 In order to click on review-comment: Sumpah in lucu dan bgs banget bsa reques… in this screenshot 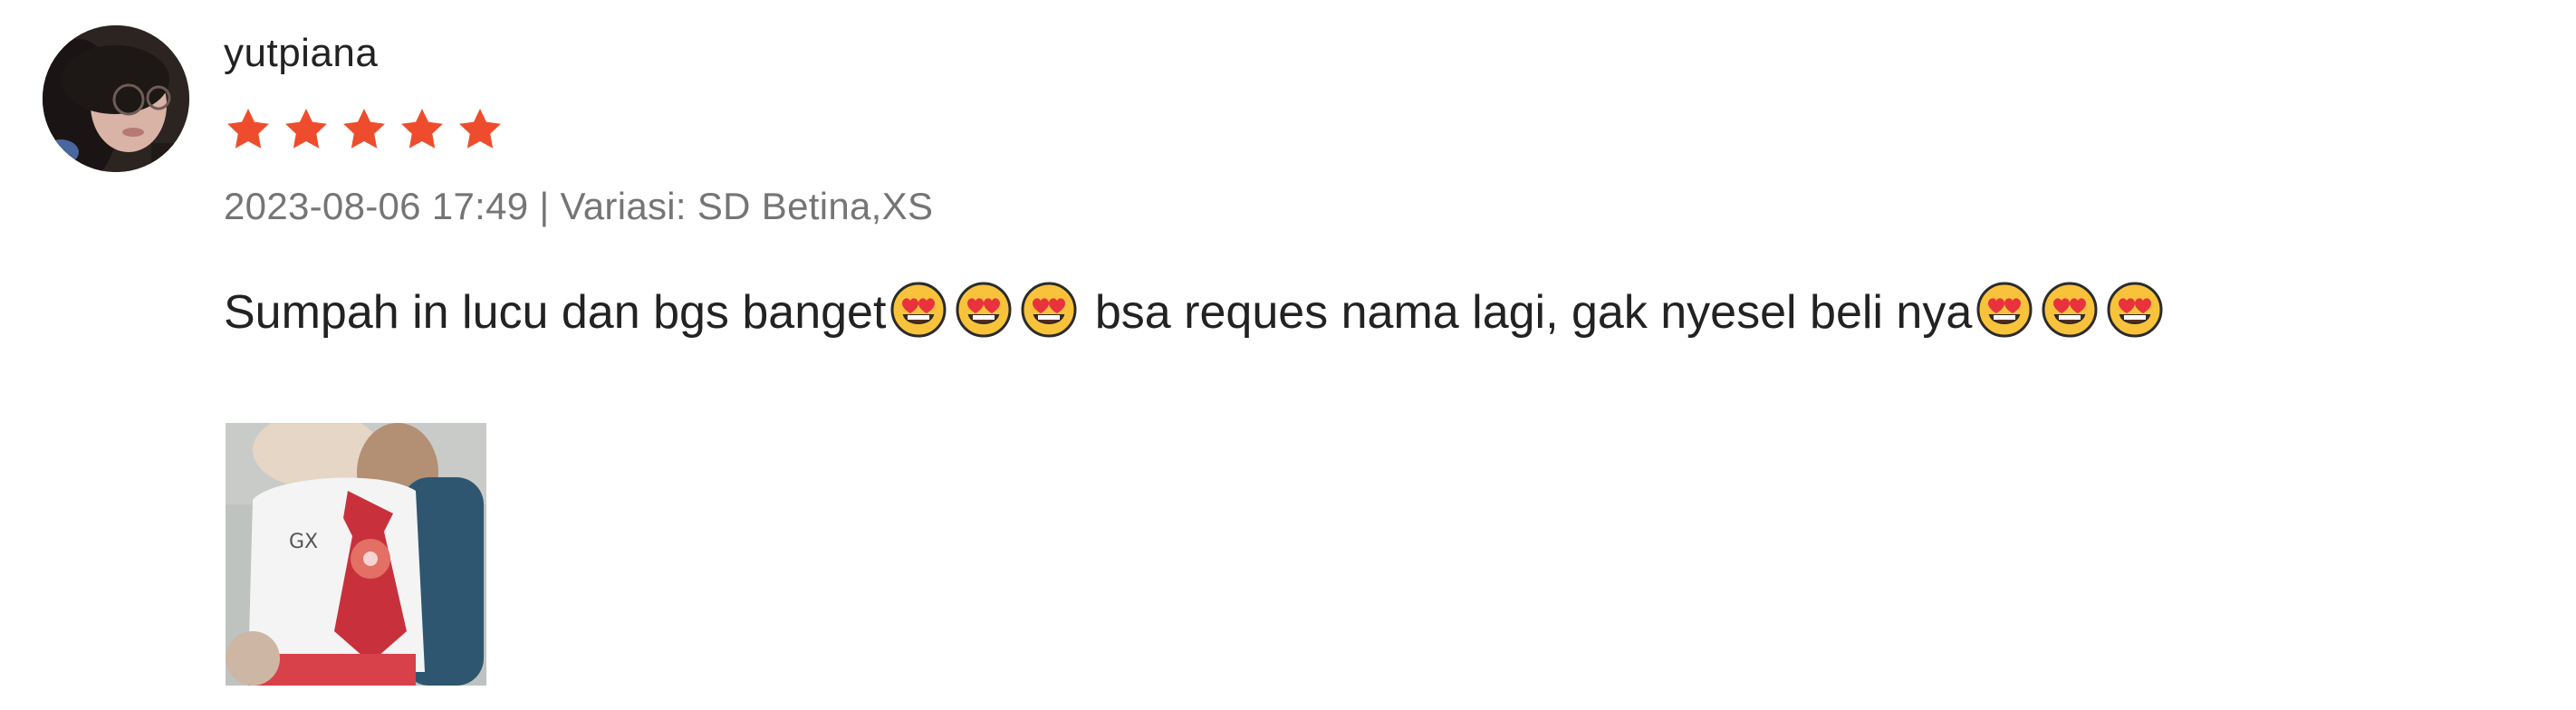, I will do `click(1382, 313)`.